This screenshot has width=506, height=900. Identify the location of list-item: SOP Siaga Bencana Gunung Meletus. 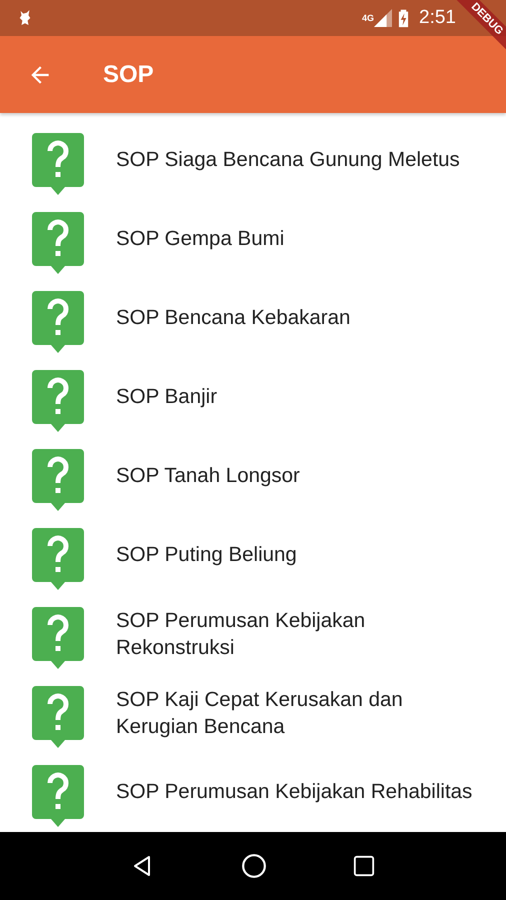
(253, 159).